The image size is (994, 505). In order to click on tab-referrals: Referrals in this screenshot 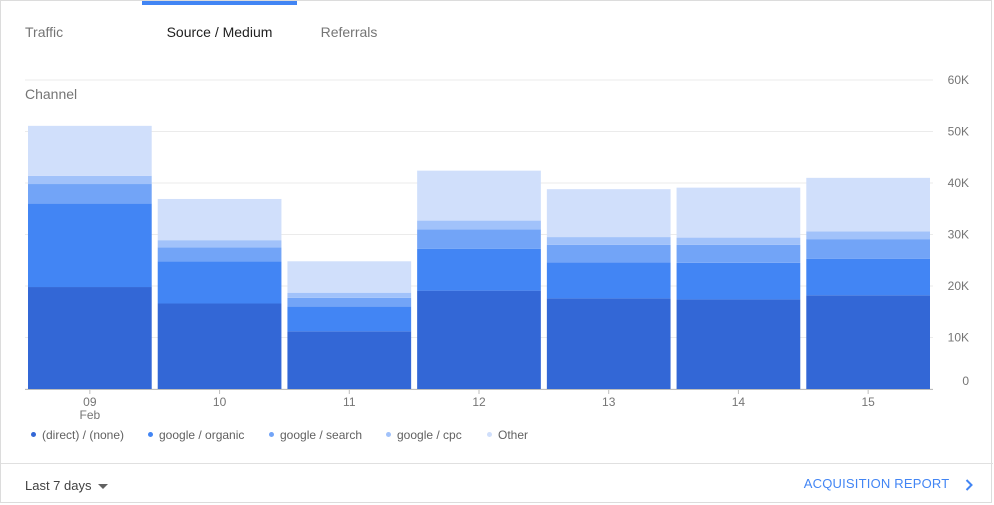, I will do `click(349, 31)`.